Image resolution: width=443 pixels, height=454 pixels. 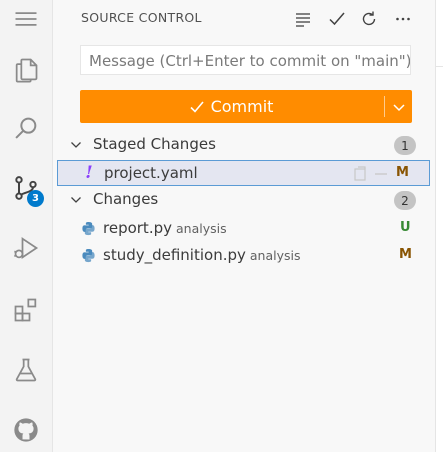 I want to click on run-debug-icon, so click(x=26, y=248).